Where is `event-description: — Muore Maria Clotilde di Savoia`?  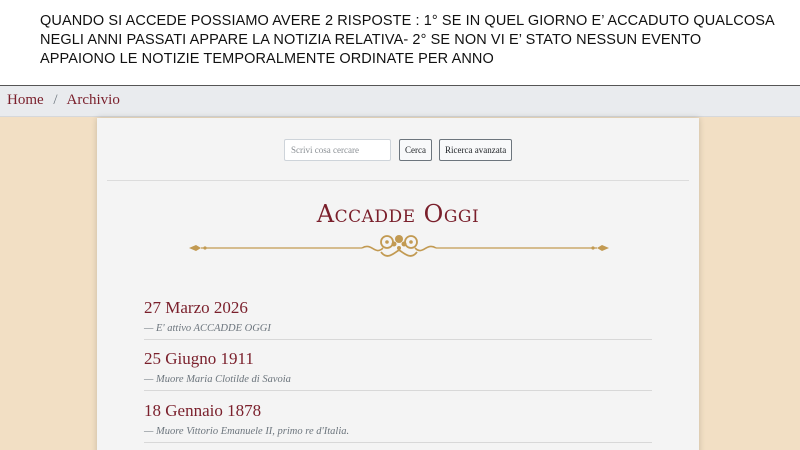 event-description: — Muore Maria Clotilde di Savoia is located at coordinates (217, 379).